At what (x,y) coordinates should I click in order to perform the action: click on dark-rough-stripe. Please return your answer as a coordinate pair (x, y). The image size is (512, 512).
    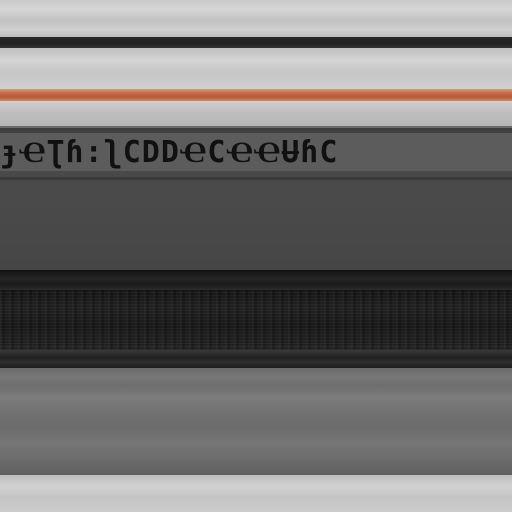
    Looking at the image, I should click on (256, 320).